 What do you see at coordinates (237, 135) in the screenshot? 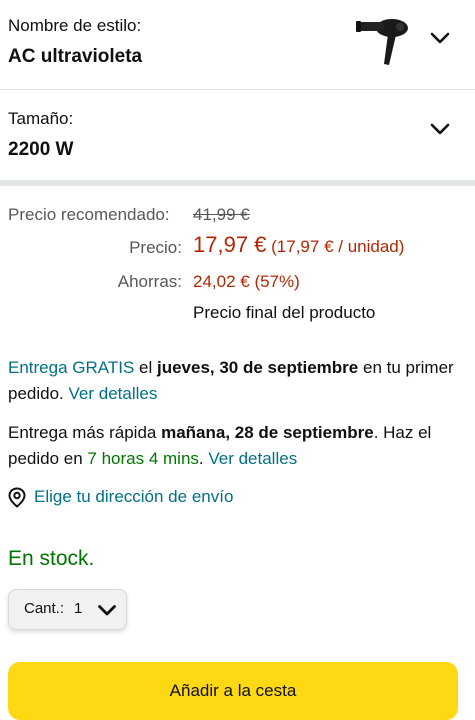
I see `size-selector: Tamaño: 2200 W` at bounding box center [237, 135].